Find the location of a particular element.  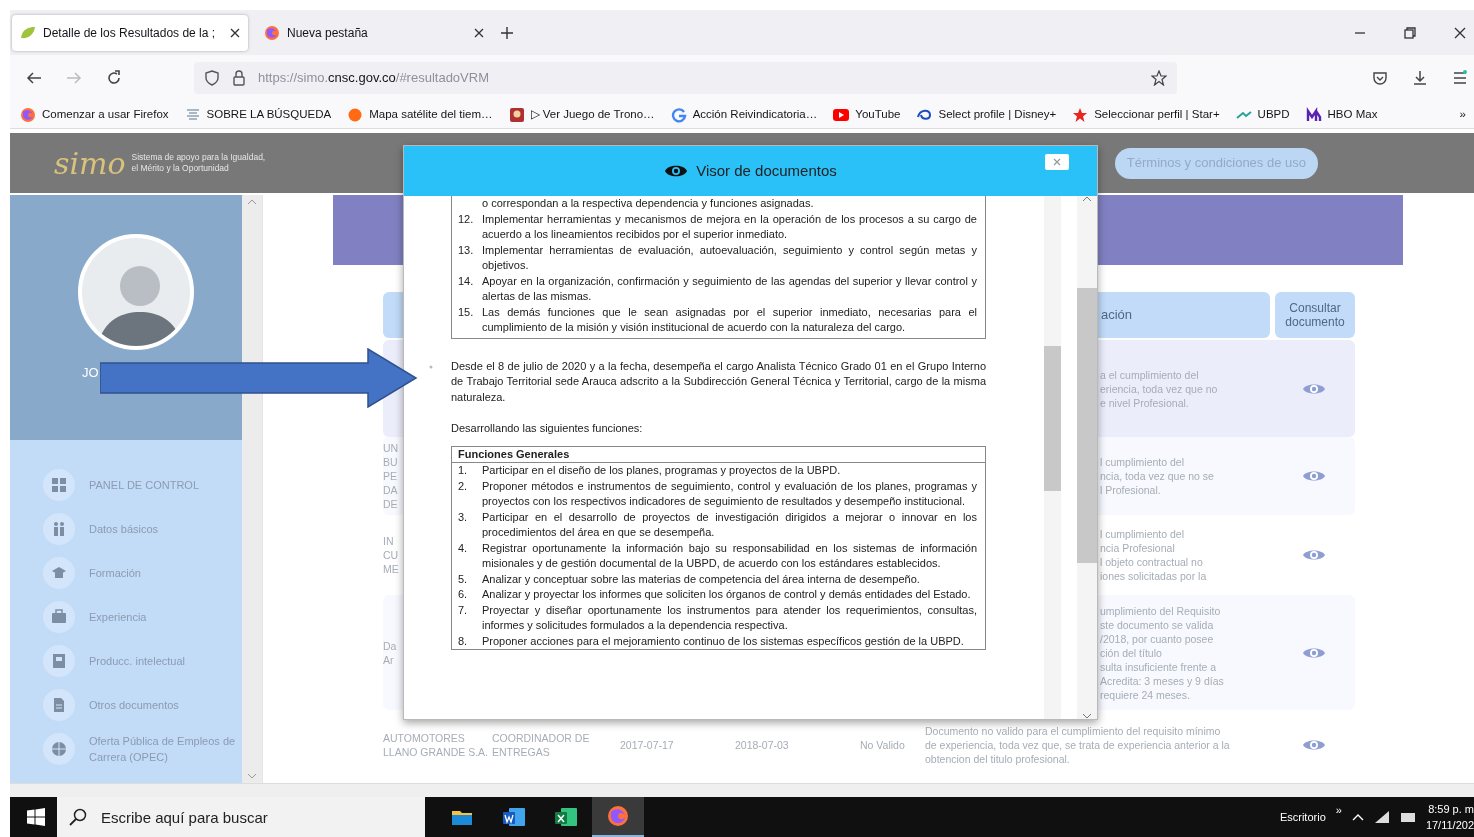

table-cell-text: /2018, por cuanto posee is located at coordinates (1157, 638).